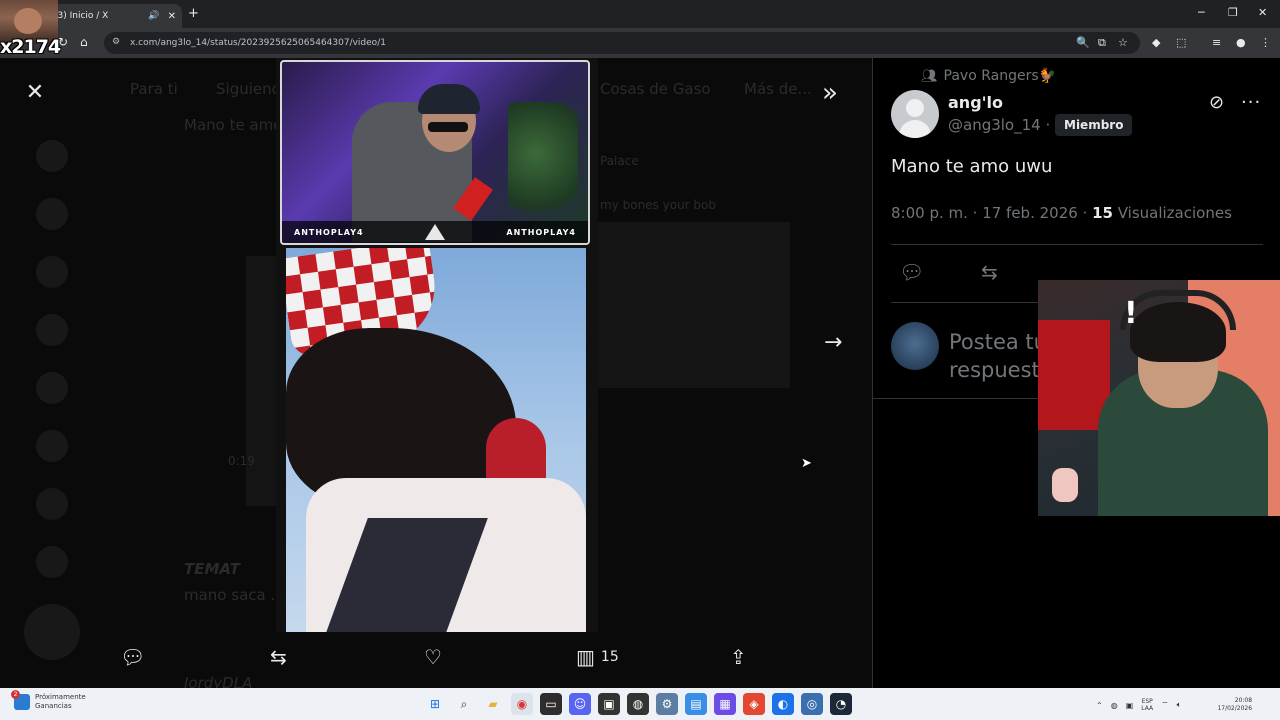  What do you see at coordinates (84, 42) in the screenshot?
I see `home-icon: ⌂` at bounding box center [84, 42].